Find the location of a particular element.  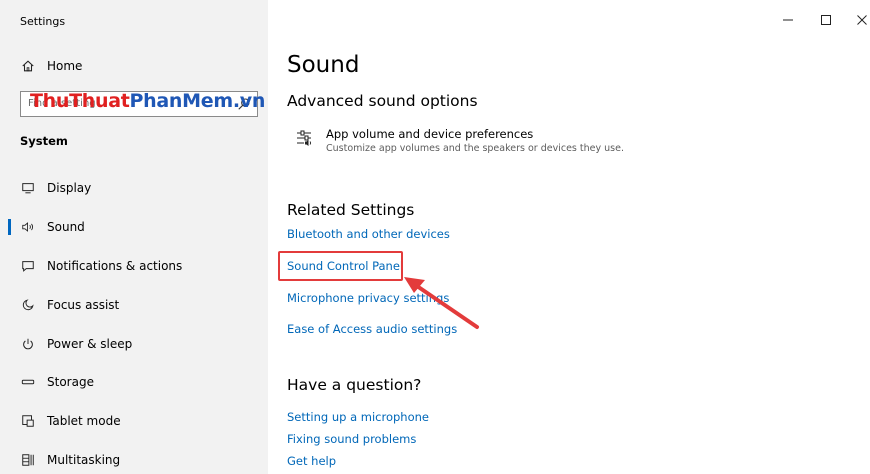

minimize-icon is located at coordinates (788, 20).